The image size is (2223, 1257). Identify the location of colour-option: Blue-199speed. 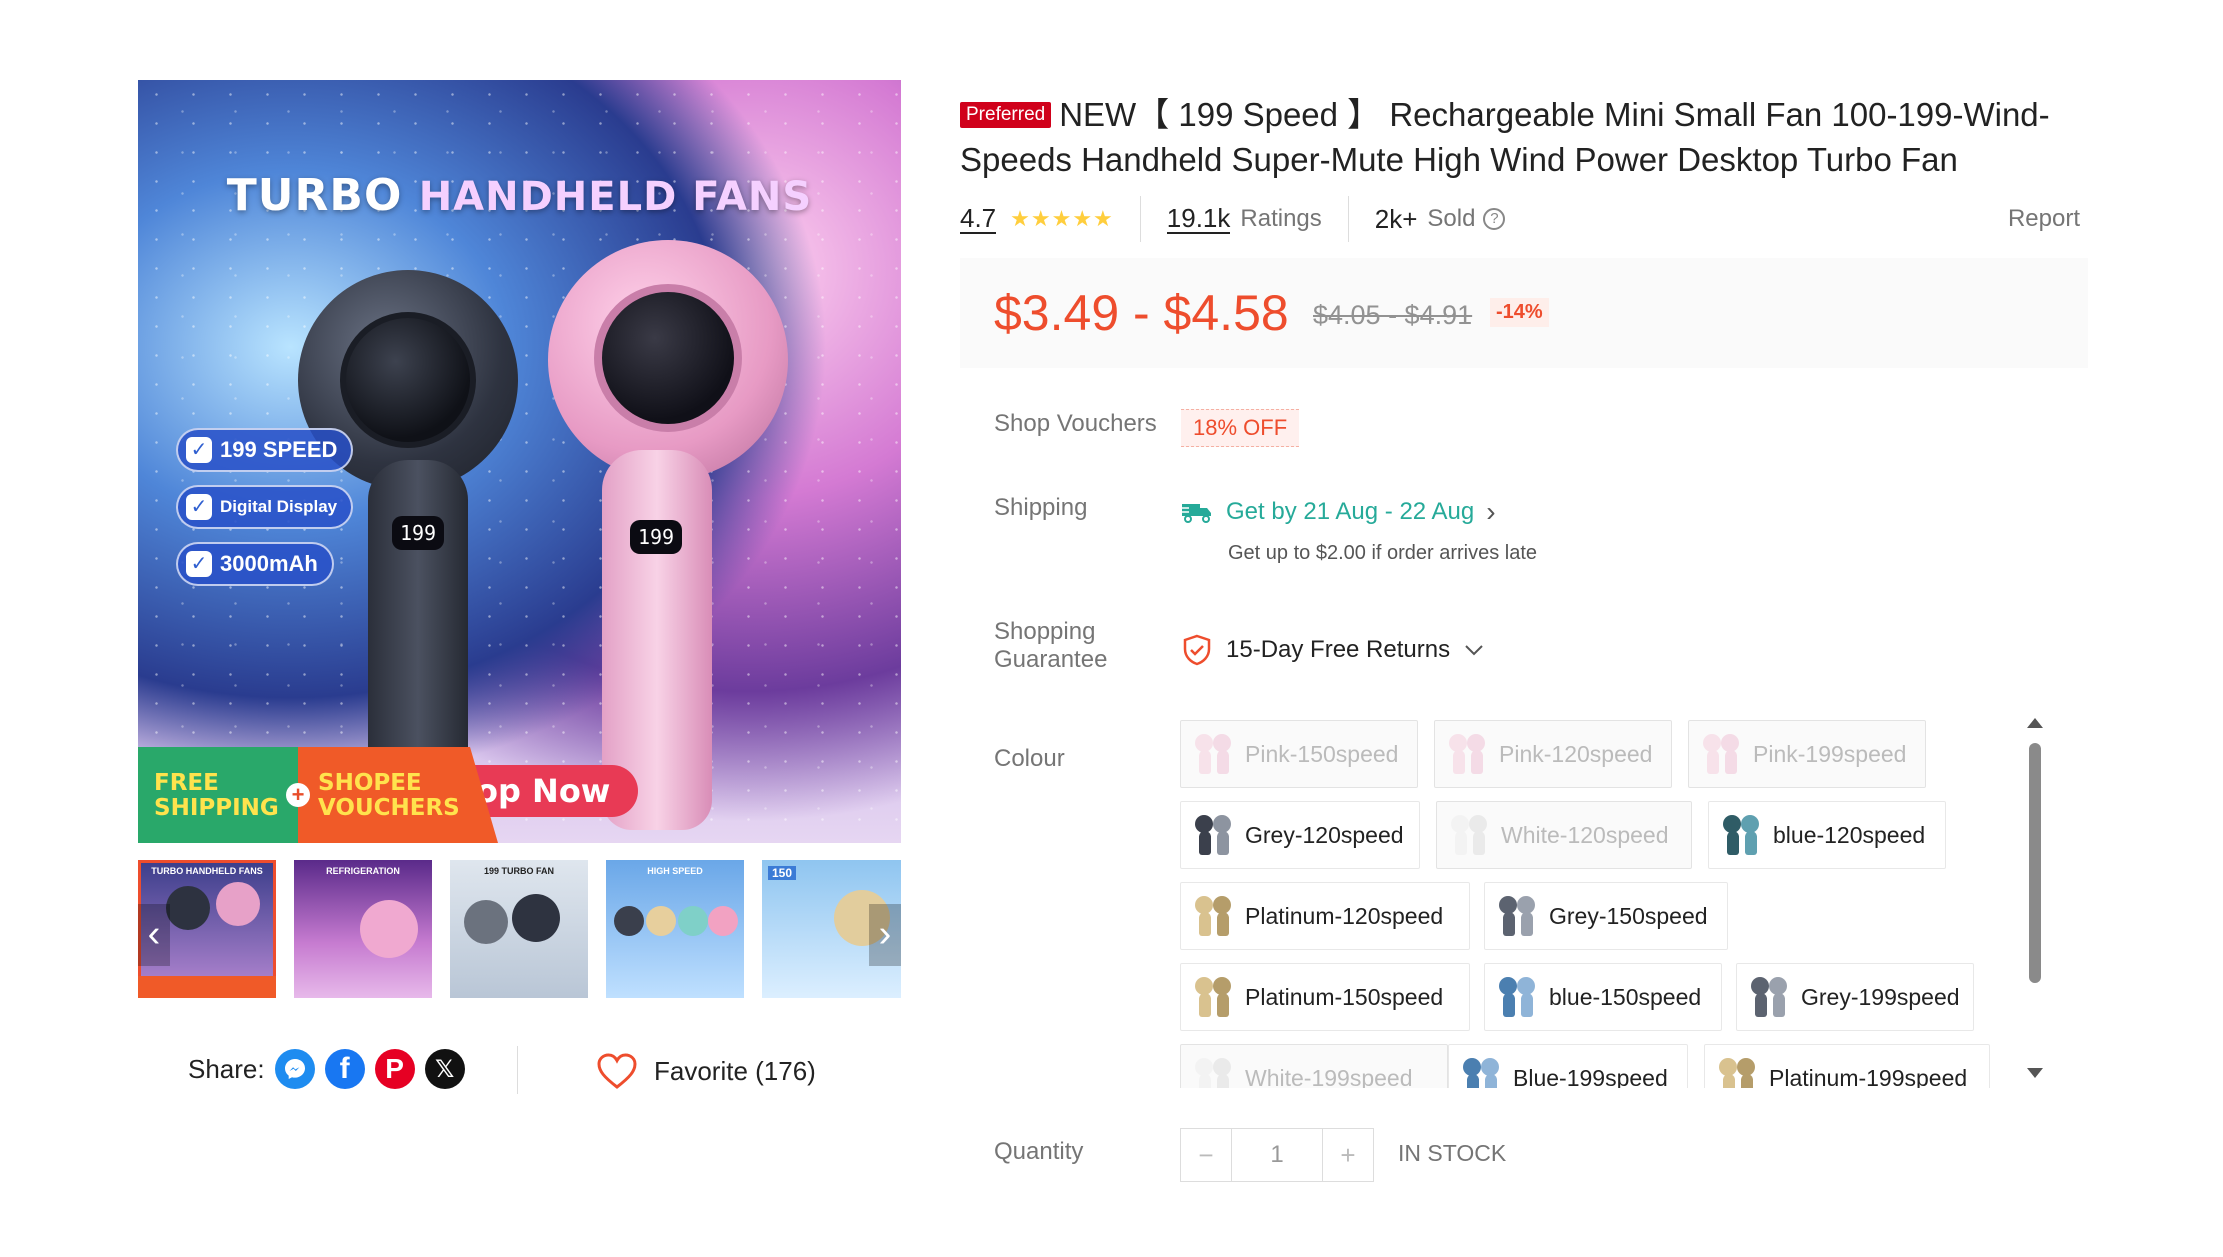
(1568, 1066).